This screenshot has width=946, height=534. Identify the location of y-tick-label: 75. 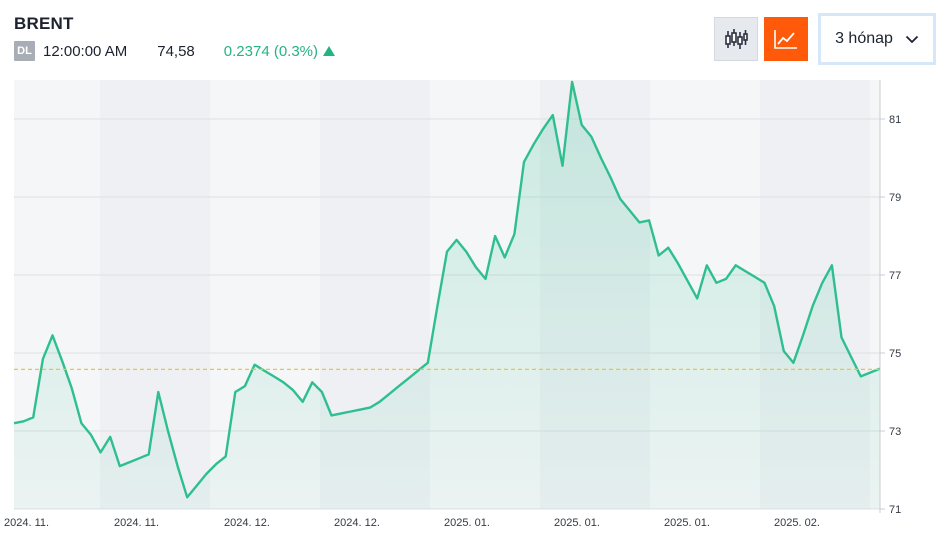
(895, 354).